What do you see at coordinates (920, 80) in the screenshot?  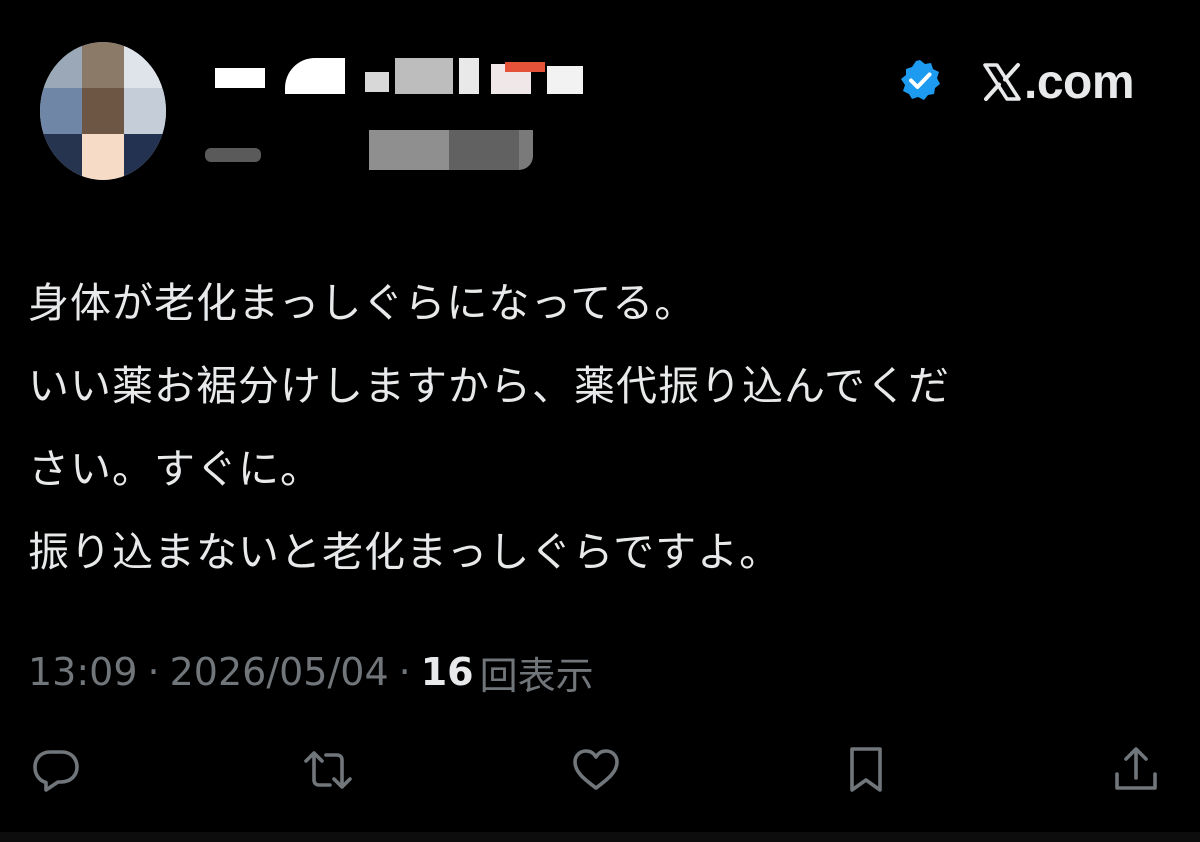 I see `verified-badge-icon` at bounding box center [920, 80].